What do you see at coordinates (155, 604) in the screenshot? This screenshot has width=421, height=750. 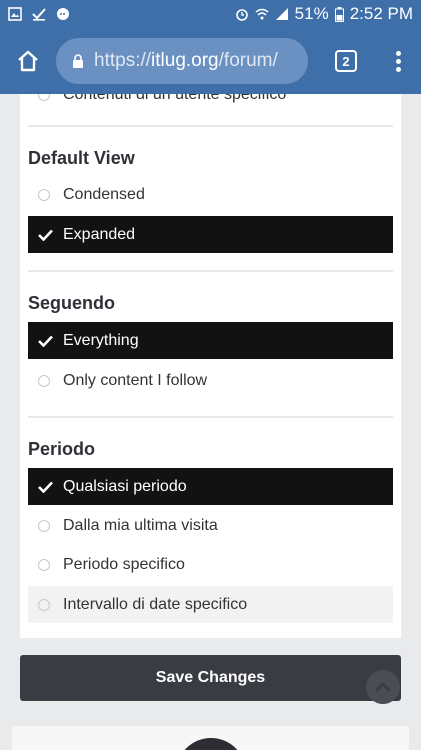 I see `option-label: Intervallo di date specifico` at bounding box center [155, 604].